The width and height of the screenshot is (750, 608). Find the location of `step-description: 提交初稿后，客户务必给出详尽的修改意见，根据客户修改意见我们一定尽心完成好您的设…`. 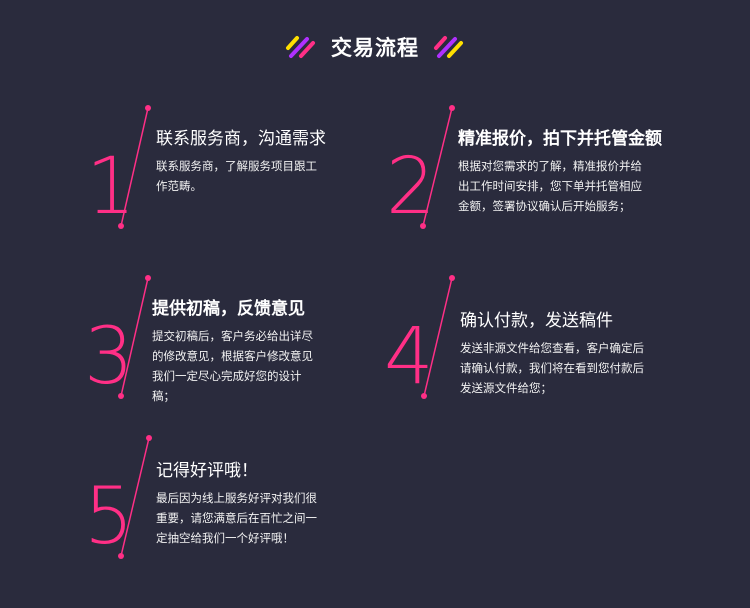

step-description: 提交初稿后，客户务必给出详尽的修改意见，根据客户修改意见我们一定尽心完成好您的设… is located at coordinates (232, 366).